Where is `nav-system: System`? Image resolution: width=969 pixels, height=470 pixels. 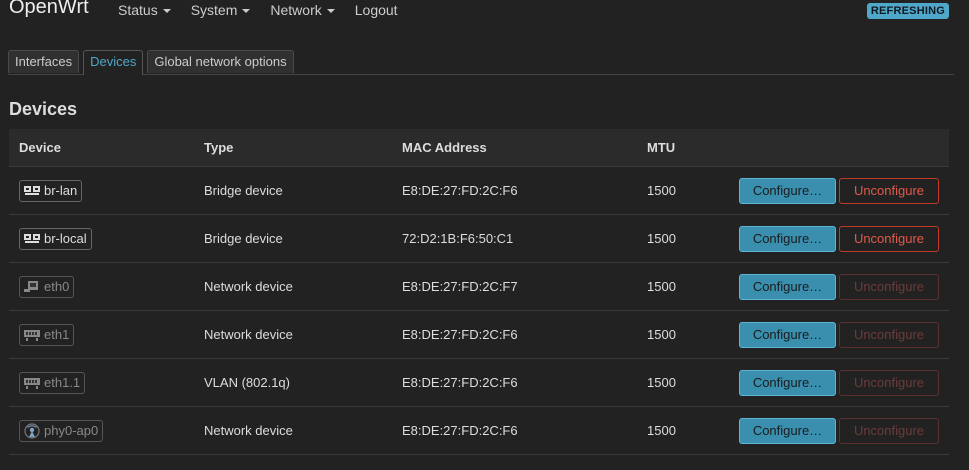
nav-system: System is located at coordinates (221, 10).